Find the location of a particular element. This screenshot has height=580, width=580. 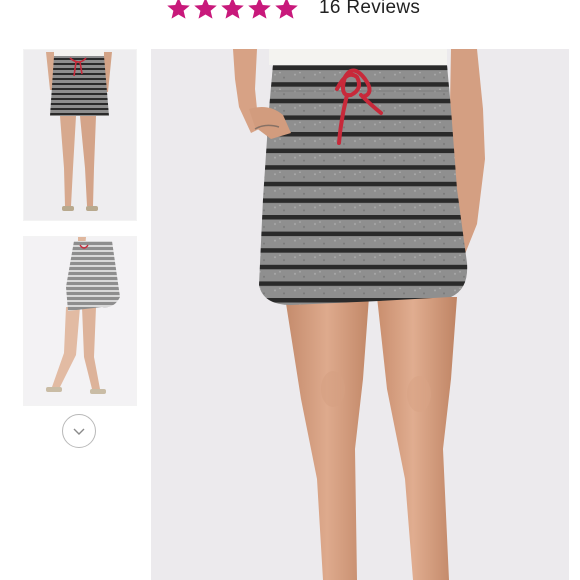

thumbnail-side-view is located at coordinates (80, 321).